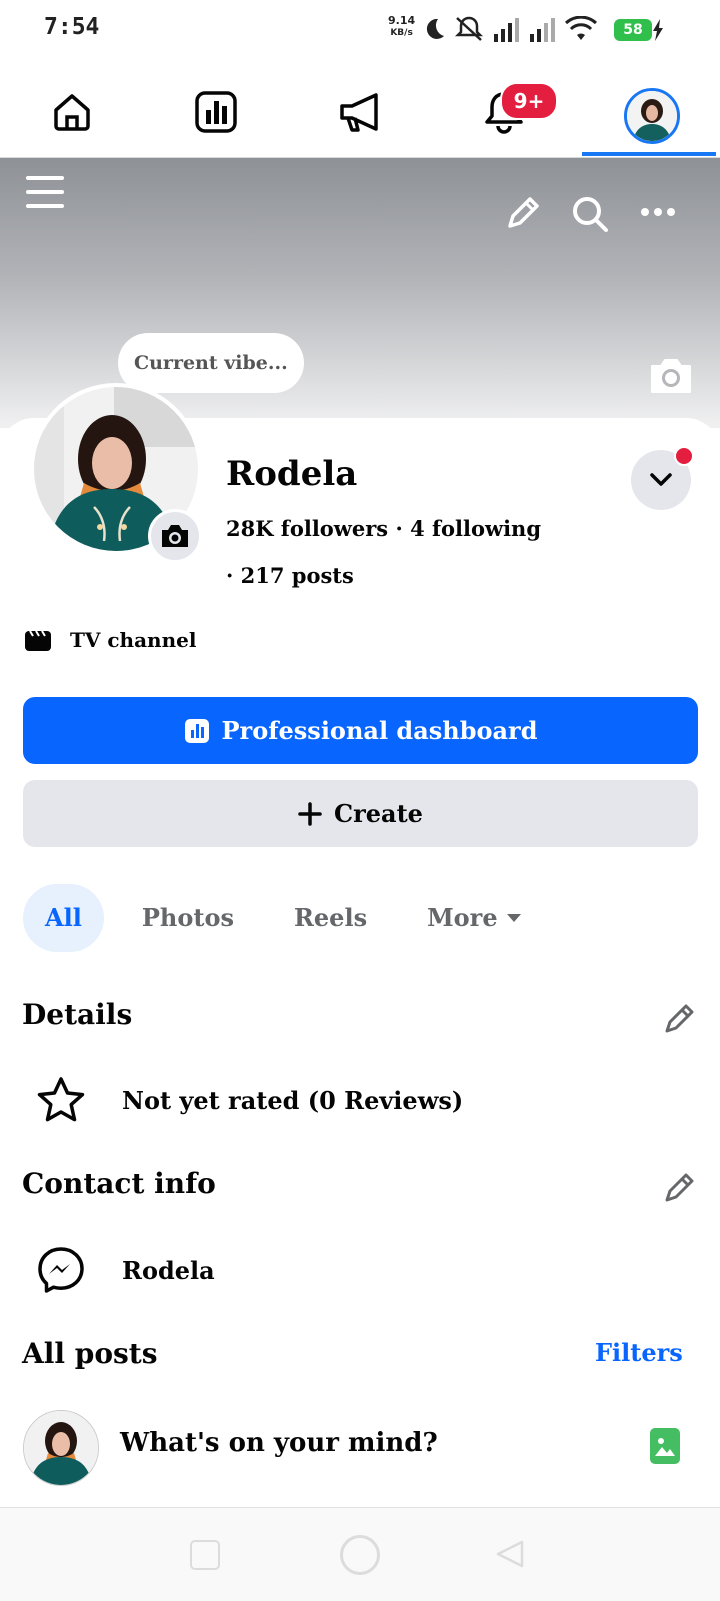 The image size is (720, 1601). What do you see at coordinates (684, 456) in the screenshot?
I see `notification-dot` at bounding box center [684, 456].